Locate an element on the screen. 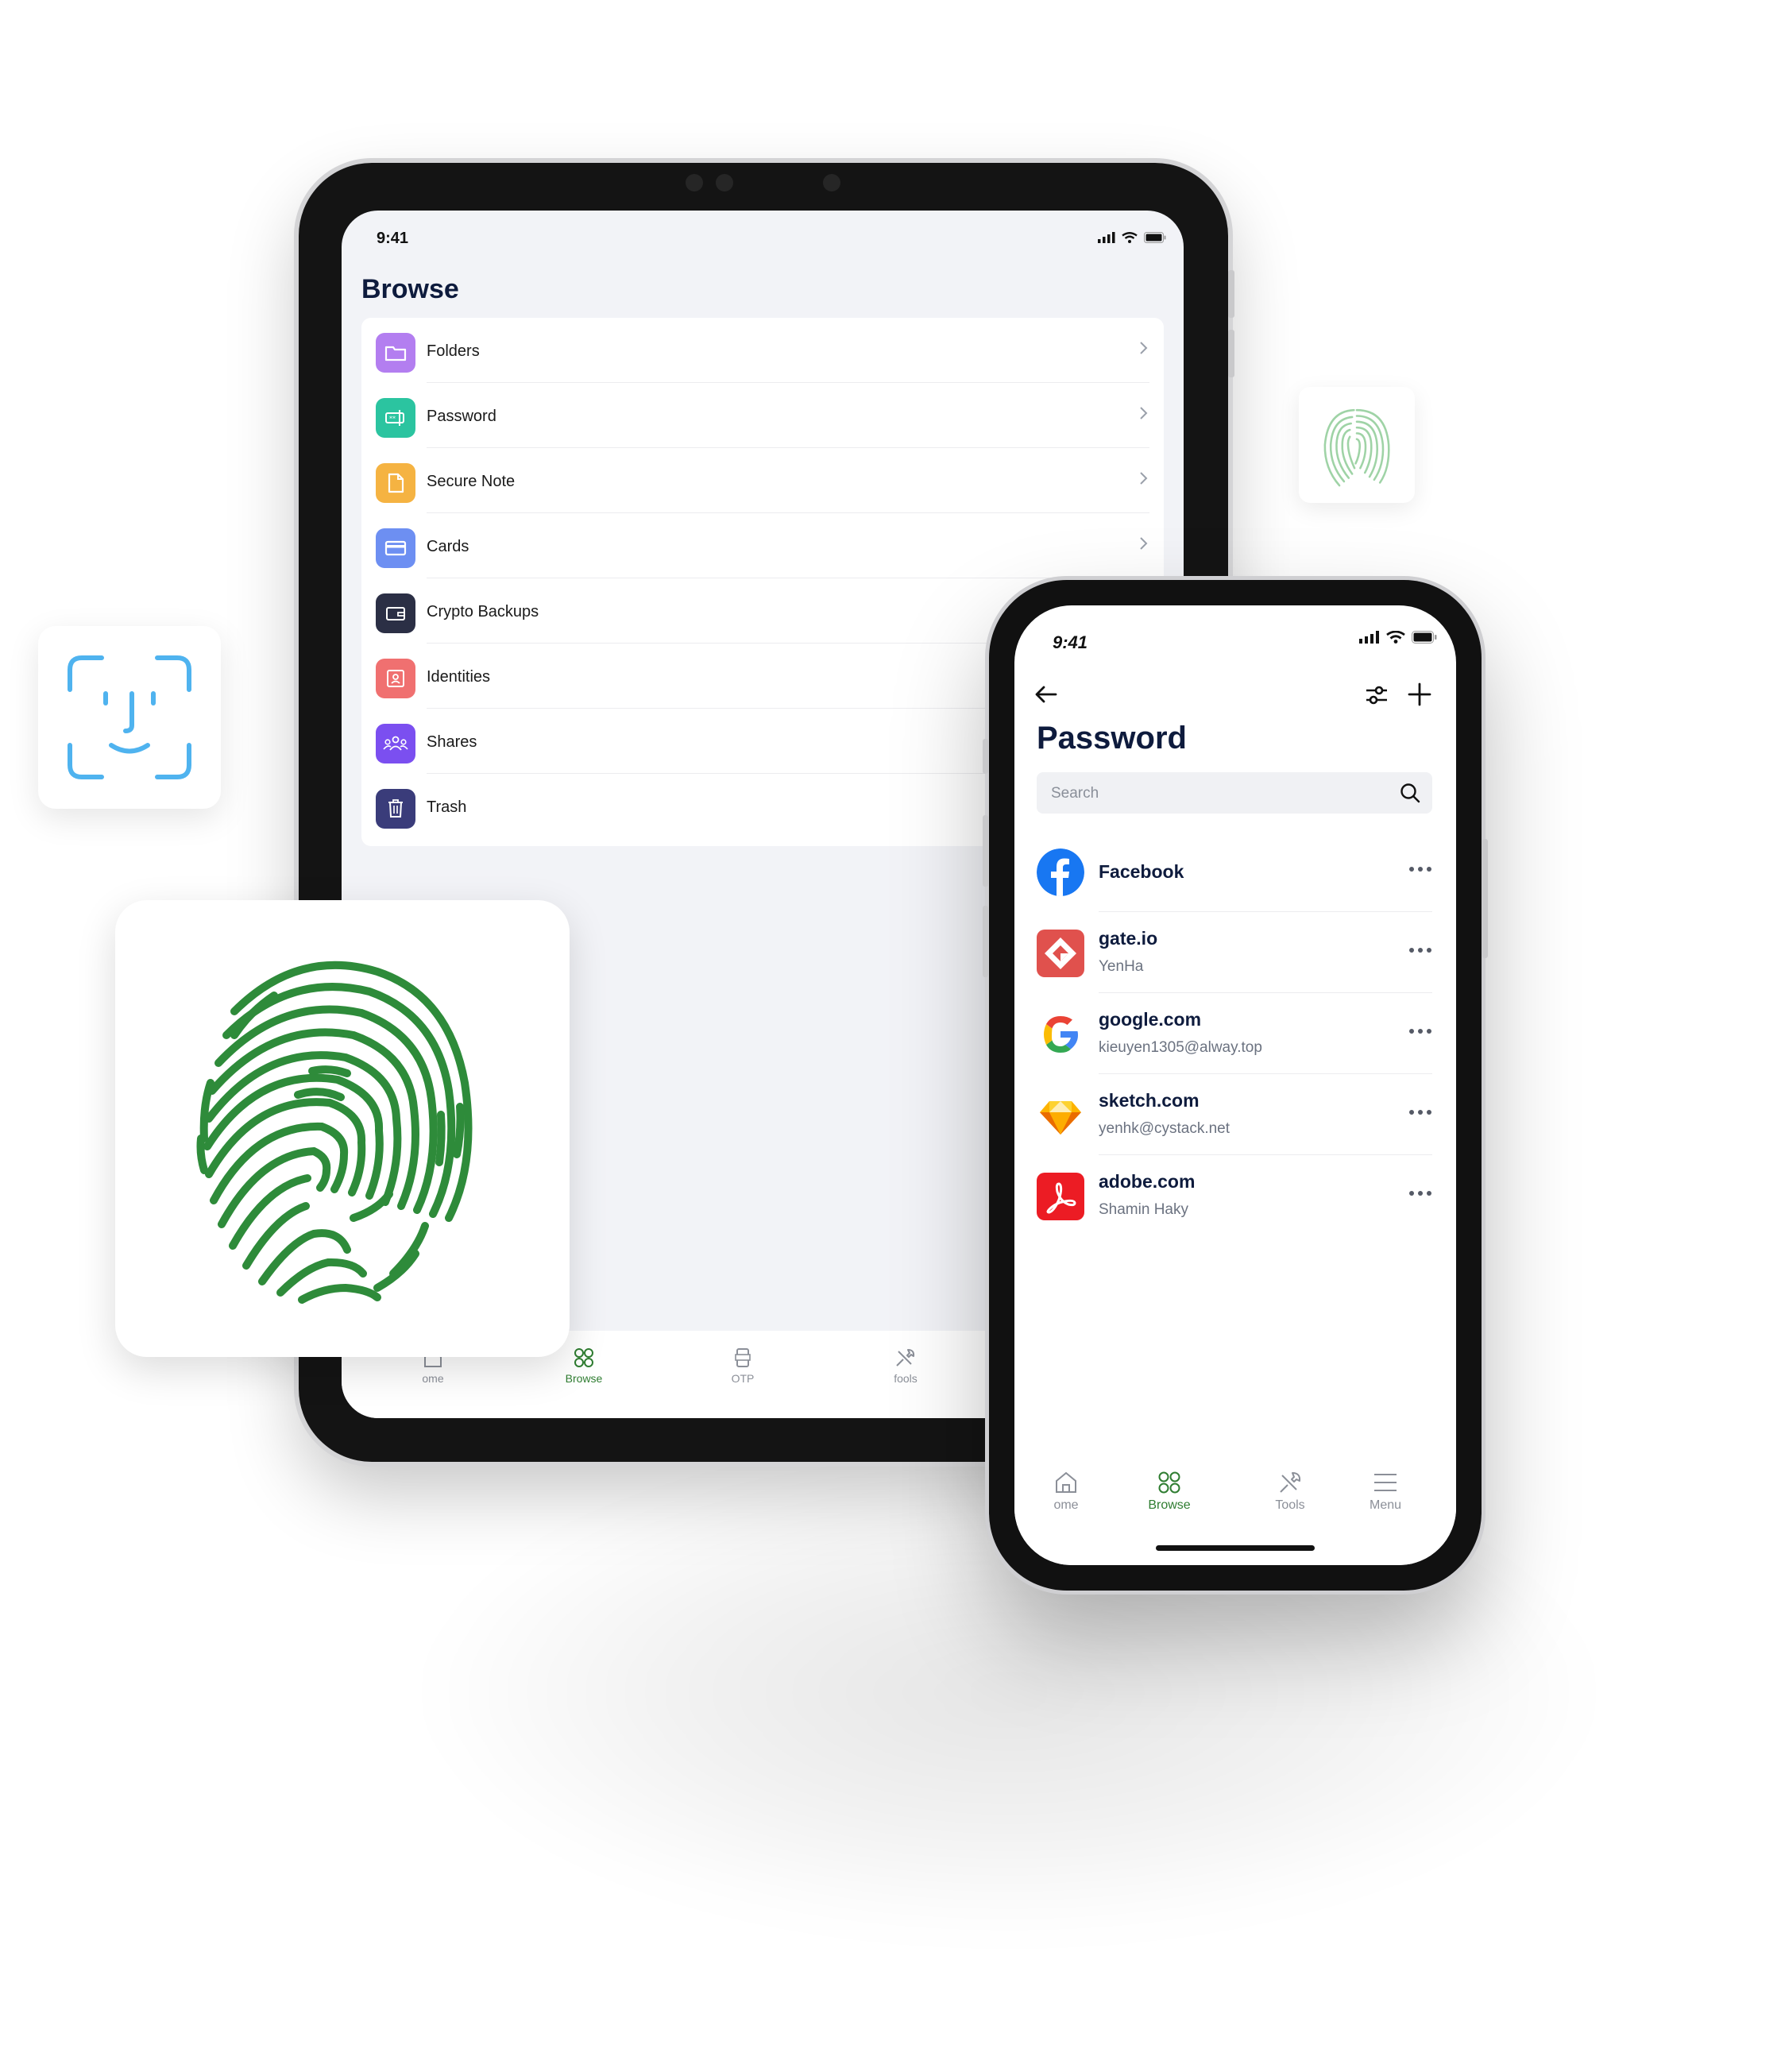  item-username: kieuyen1305@alway.top is located at coordinates (1180, 1047).